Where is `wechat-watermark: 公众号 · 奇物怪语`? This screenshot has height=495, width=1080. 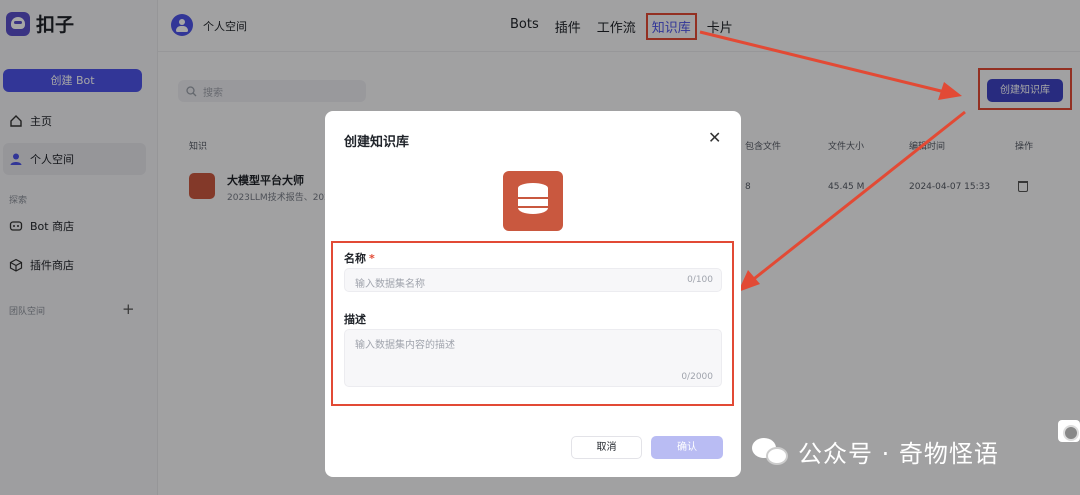 wechat-watermark: 公众号 · 奇物怪语 is located at coordinates (875, 451).